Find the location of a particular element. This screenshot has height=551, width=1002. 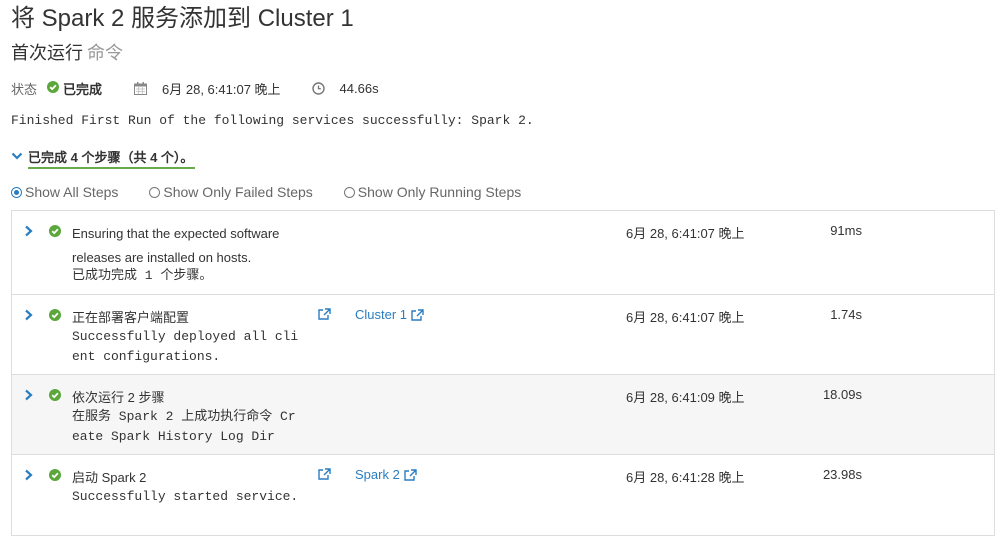

command-meta: 状态 已完成 6月 28, 6:41:07 晚上 44.66s is located at coordinates (195, 88).